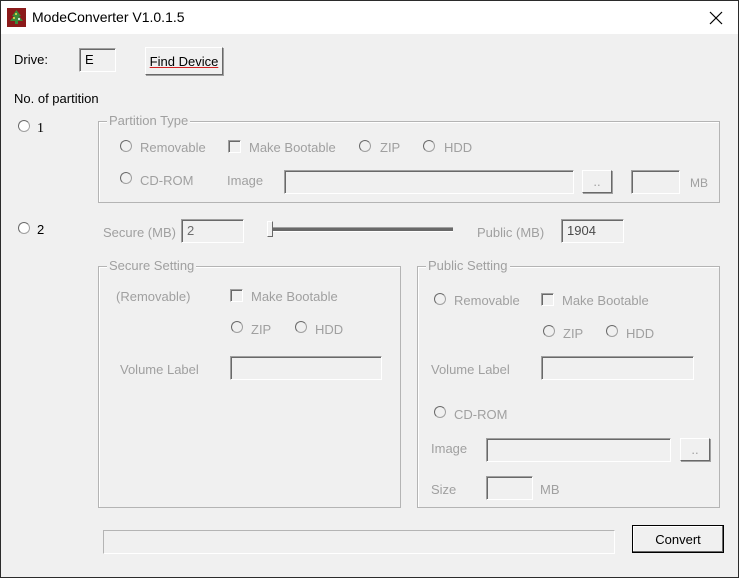  I want to click on pt-cdrom-label: CD-ROM, so click(167, 180).